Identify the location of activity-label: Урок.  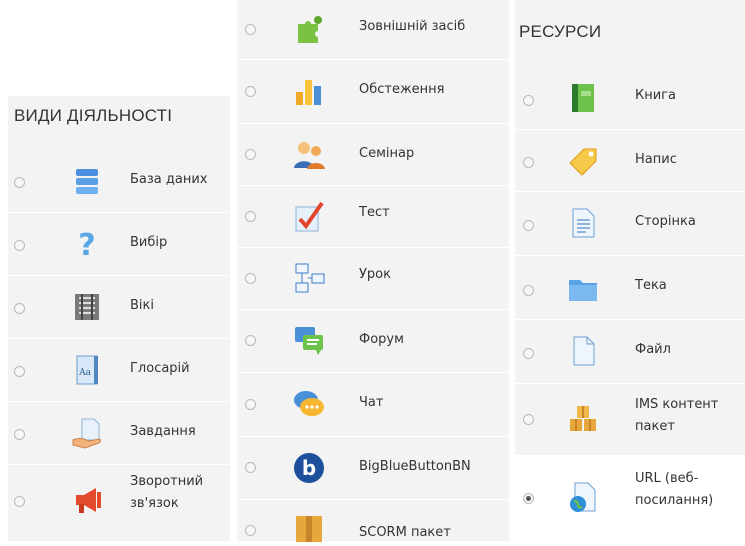
(375, 274).